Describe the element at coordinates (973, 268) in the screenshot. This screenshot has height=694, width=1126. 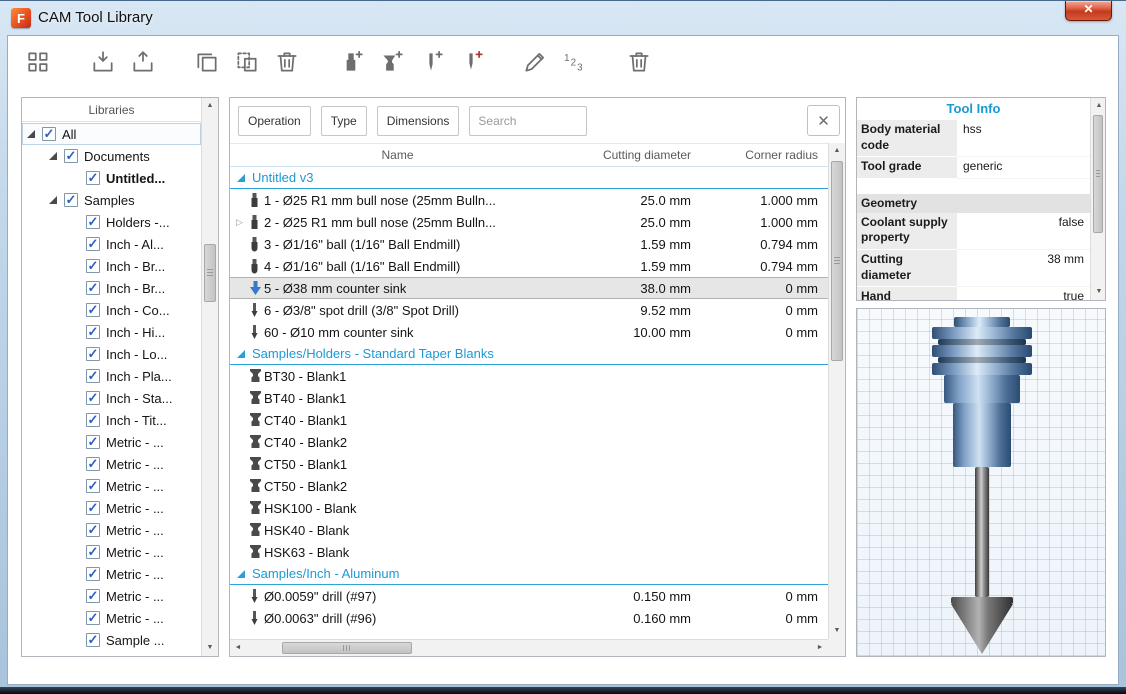
I see `property-row: Cutting diameter 38 mm` at that location.